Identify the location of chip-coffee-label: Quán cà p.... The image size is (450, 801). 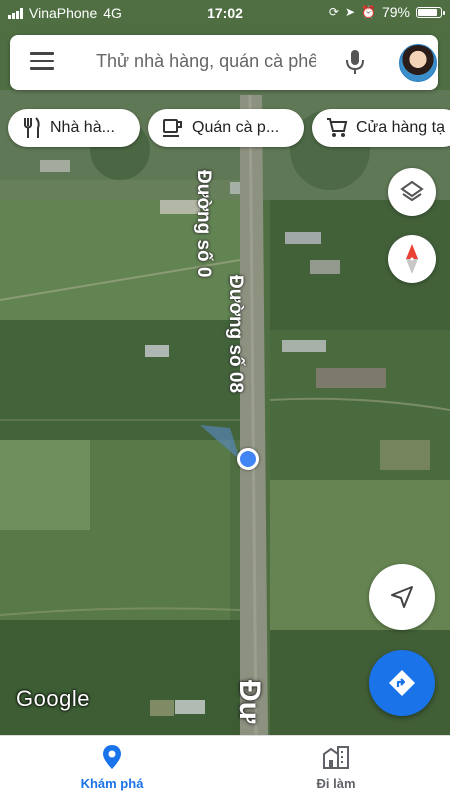
(236, 127).